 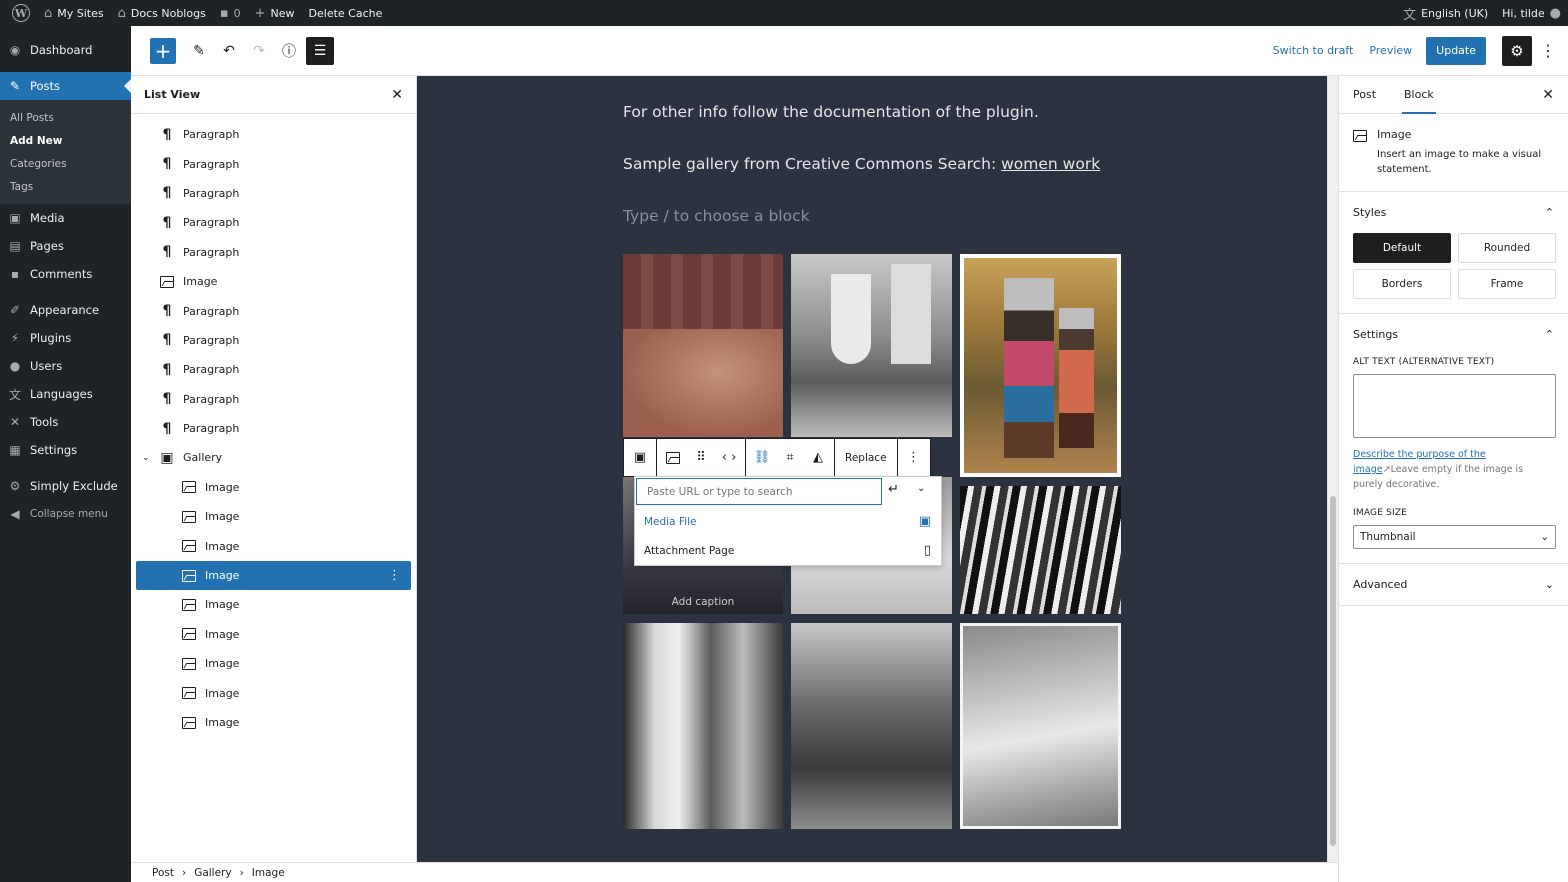 I want to click on image-size-select: Thumbnail ⌄, so click(x=1454, y=537).